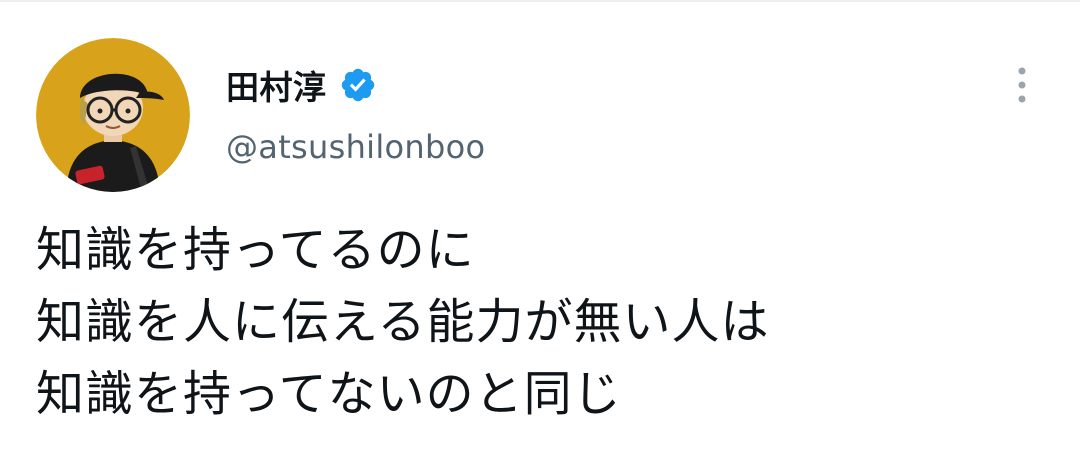 This screenshot has height=470, width=1080. I want to click on tweet-text-line-1: 知識を持ってるのに, so click(255, 250).